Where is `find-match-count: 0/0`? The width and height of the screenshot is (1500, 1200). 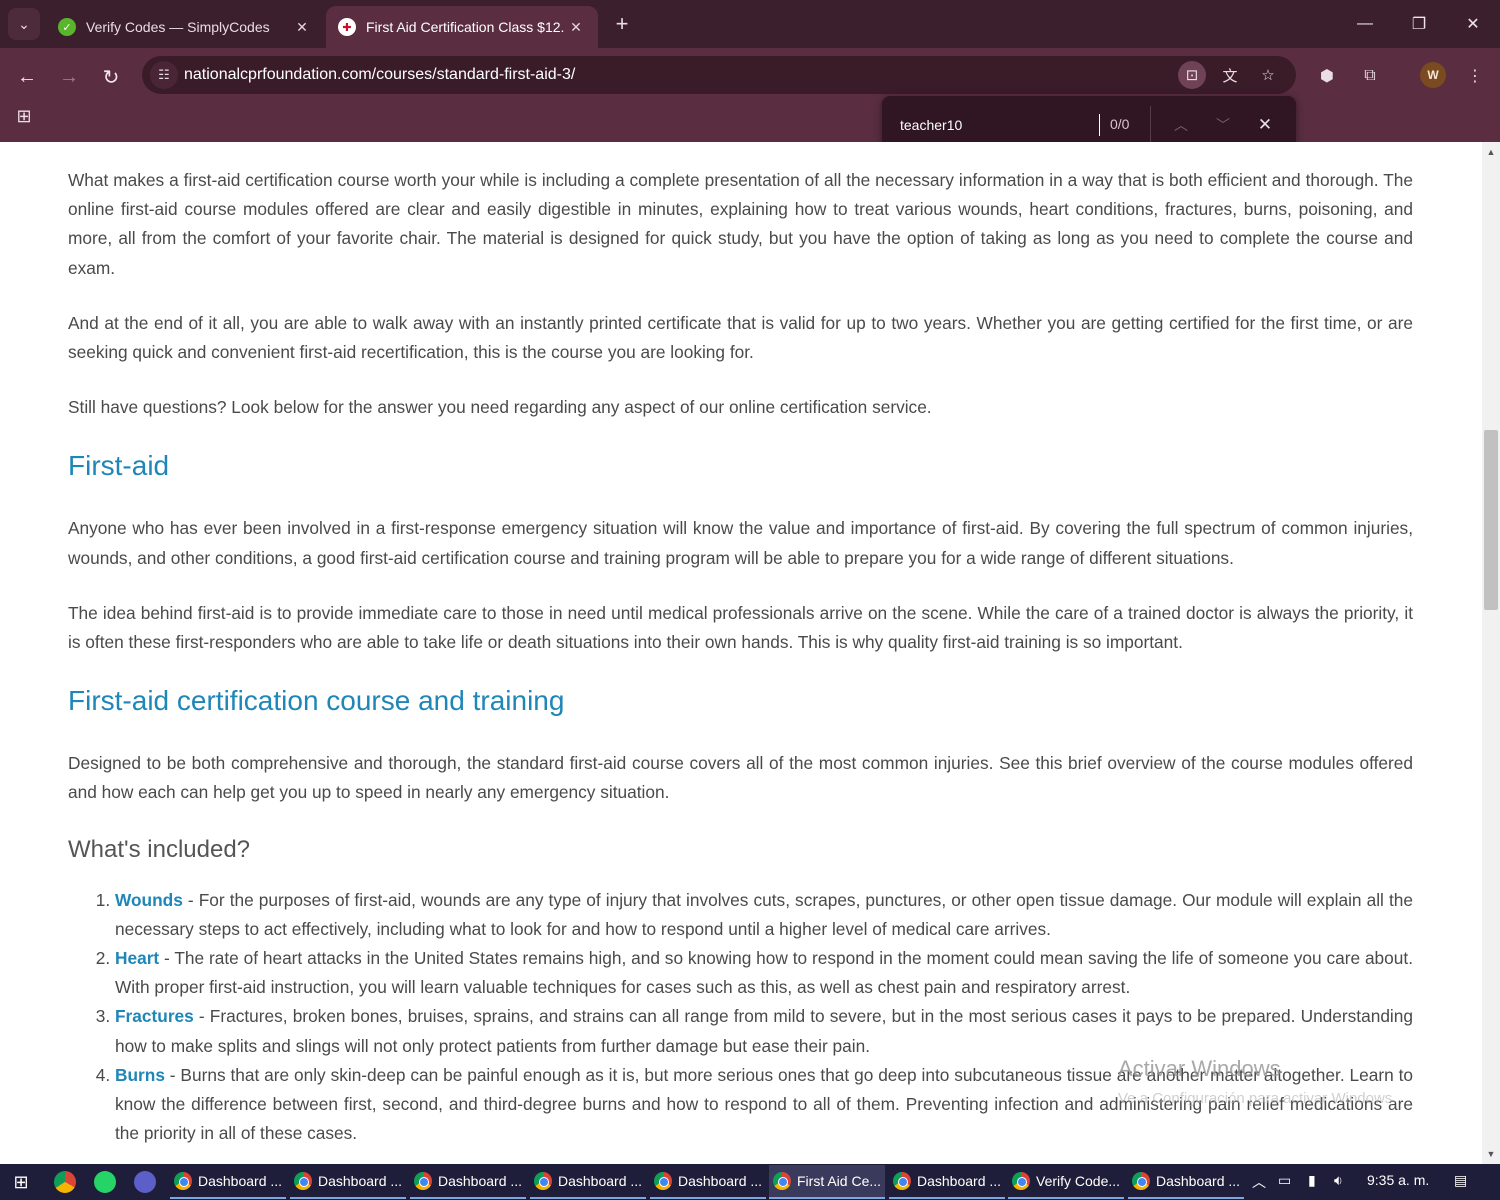
find-match-count: 0/0 is located at coordinates (1120, 124).